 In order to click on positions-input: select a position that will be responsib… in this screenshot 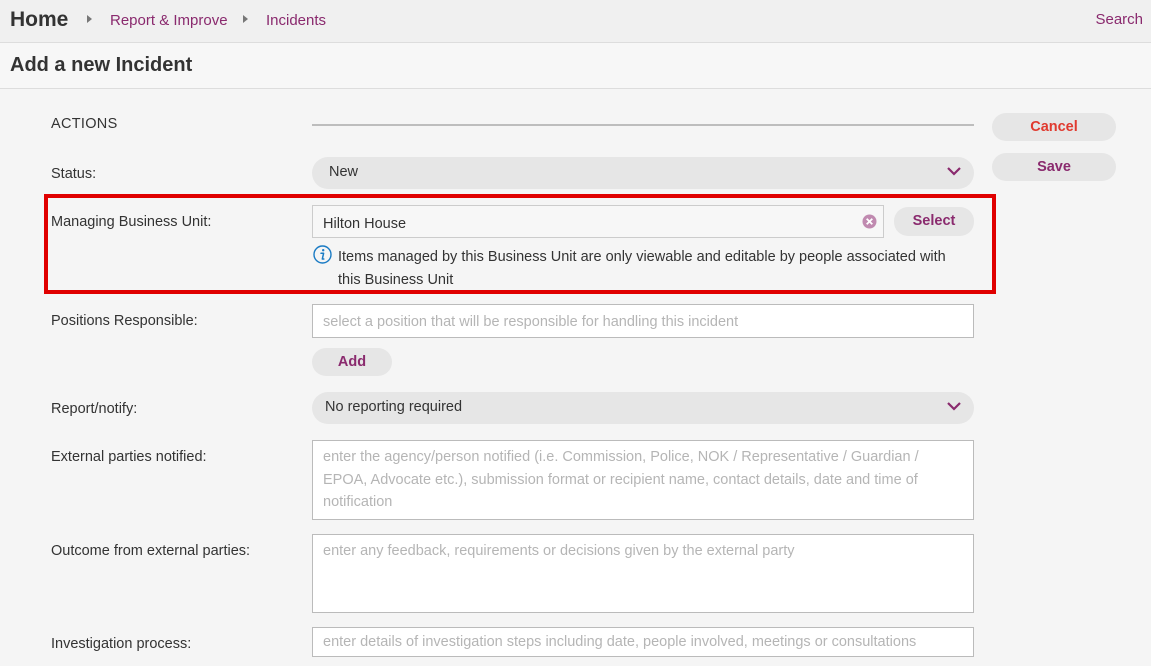, I will do `click(643, 321)`.